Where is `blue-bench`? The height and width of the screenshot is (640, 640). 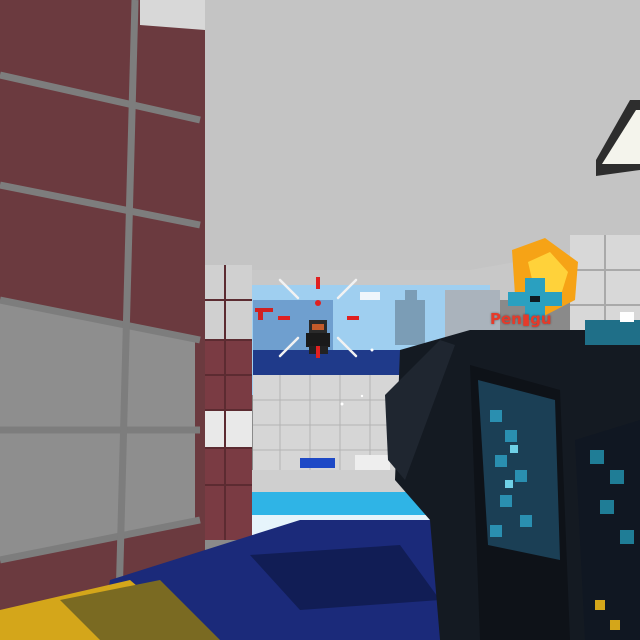 blue-bench is located at coordinates (317, 463).